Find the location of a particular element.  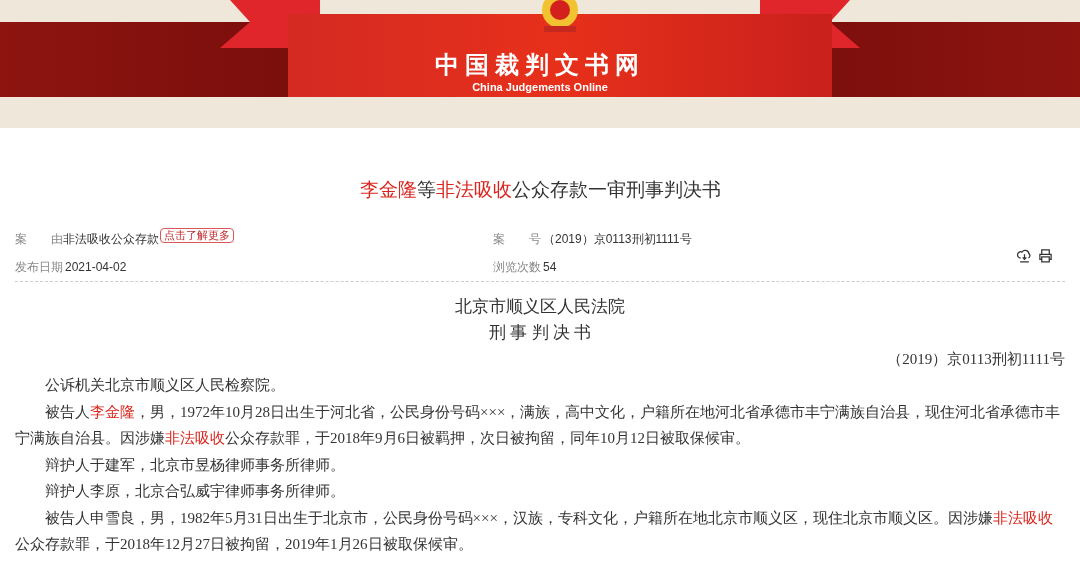

date-label: 发布日期 is located at coordinates (39, 267).